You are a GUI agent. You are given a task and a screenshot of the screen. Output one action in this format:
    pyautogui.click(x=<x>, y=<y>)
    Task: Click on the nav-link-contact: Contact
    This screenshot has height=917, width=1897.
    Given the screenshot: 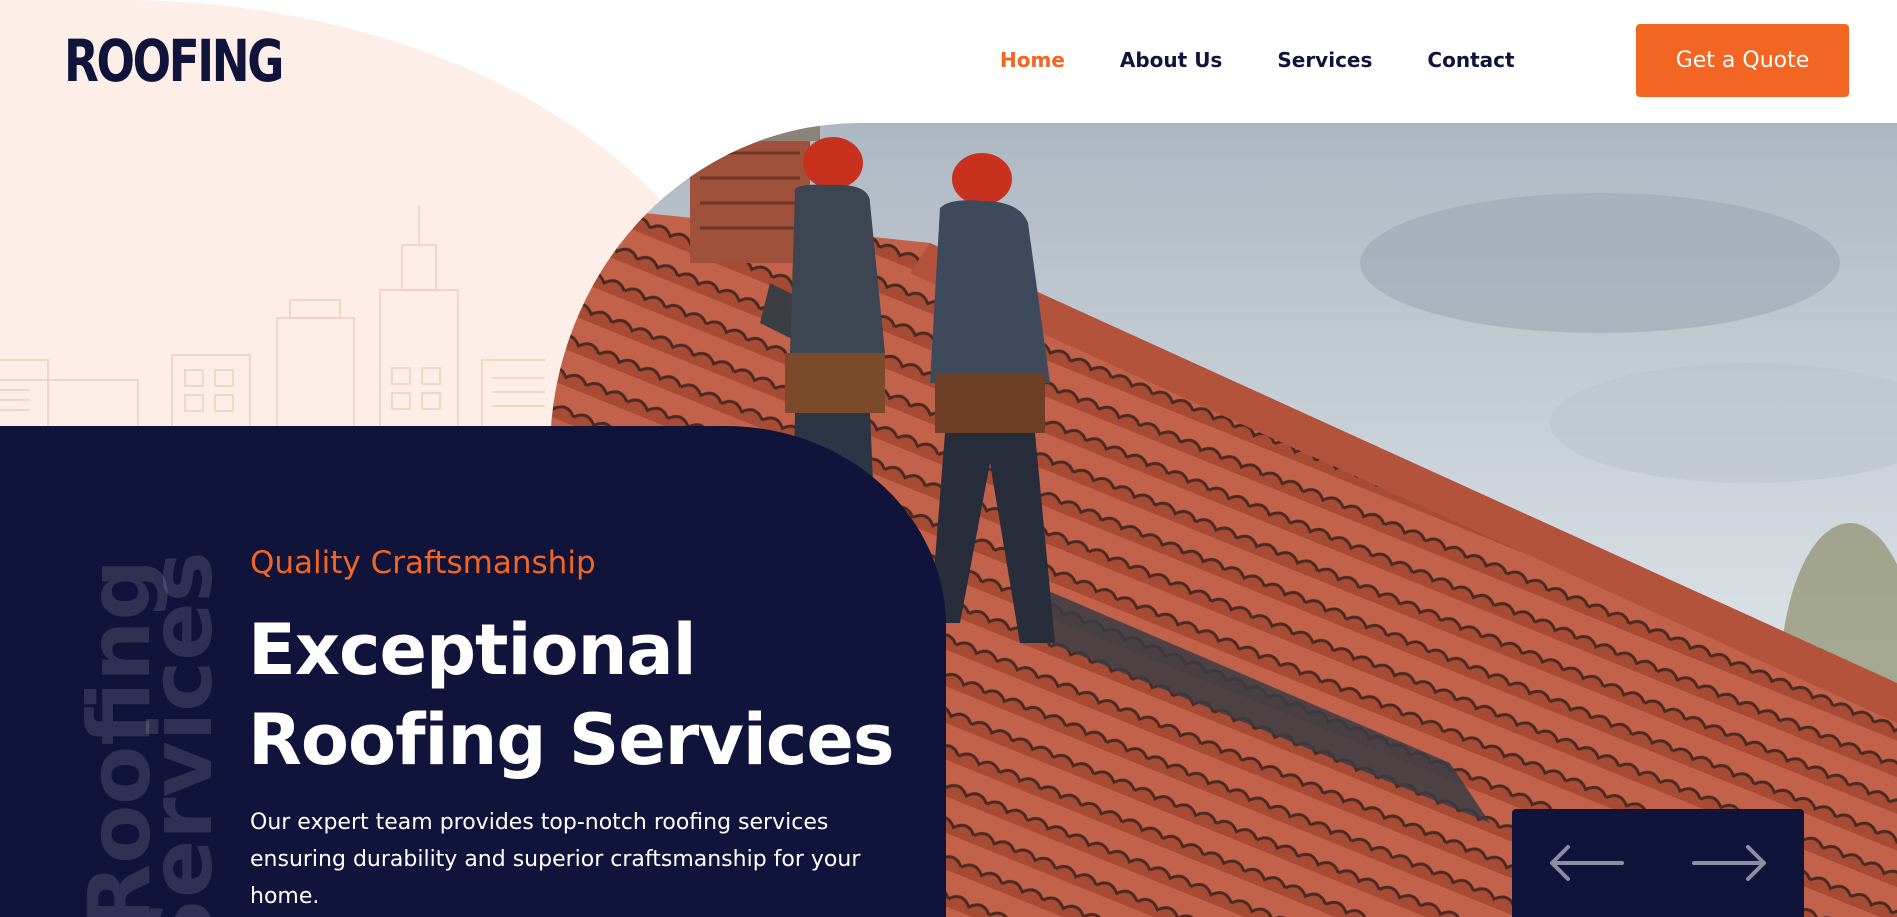 What is the action you would take?
    pyautogui.click(x=1470, y=60)
    